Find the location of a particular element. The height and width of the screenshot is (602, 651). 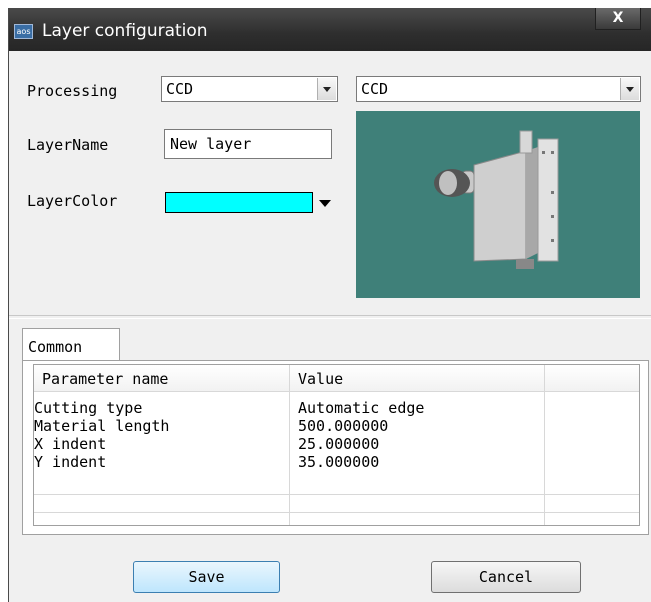

table-row-1-value: 500.000000 is located at coordinates (343, 426).